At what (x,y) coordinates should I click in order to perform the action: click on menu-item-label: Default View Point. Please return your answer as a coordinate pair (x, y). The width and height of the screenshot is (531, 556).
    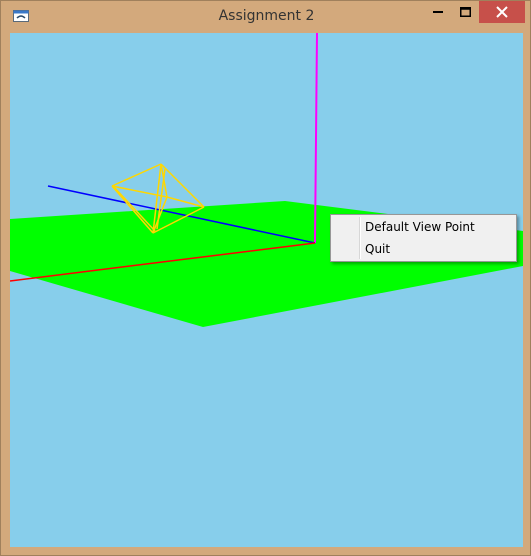
    Looking at the image, I should click on (420, 227).